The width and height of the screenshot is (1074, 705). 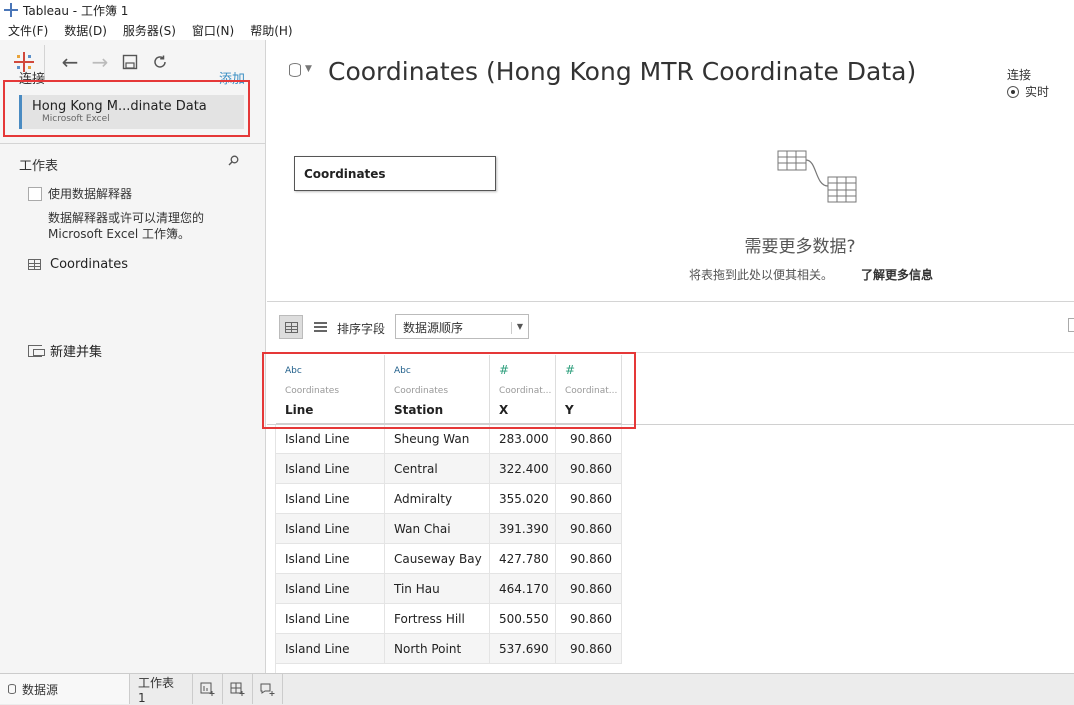 What do you see at coordinates (897, 274) in the screenshot?
I see `learn-more-link: 了解更多信息` at bounding box center [897, 274].